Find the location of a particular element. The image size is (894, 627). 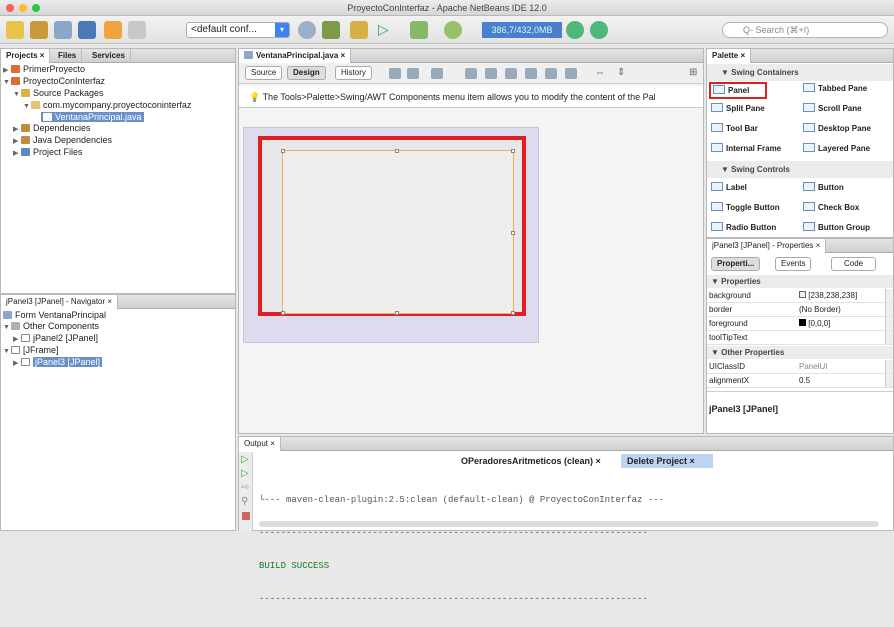

palette-item-button: Button is located at coordinates (823, 188).